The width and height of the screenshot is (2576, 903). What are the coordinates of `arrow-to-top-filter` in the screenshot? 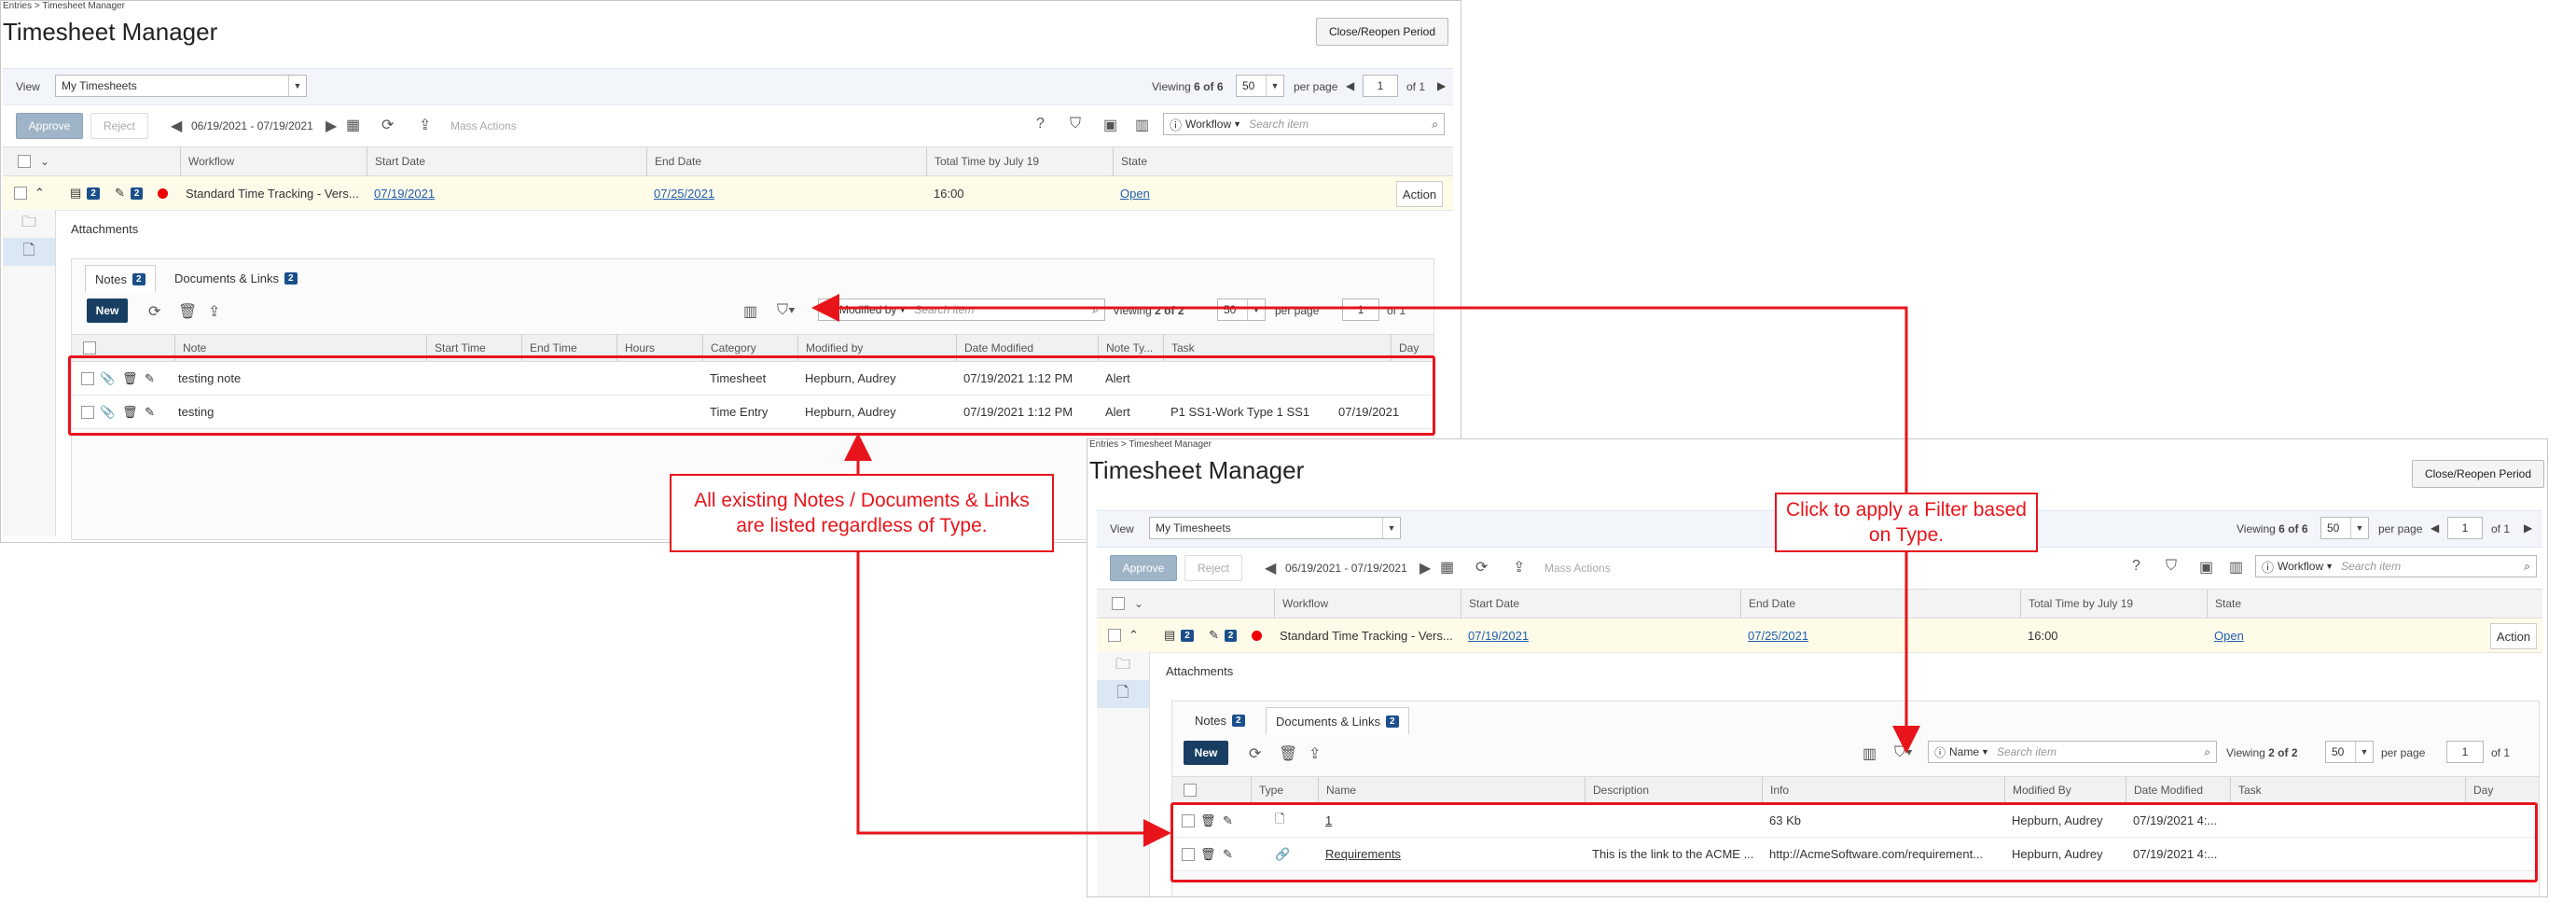 It's located at (1359, 394).